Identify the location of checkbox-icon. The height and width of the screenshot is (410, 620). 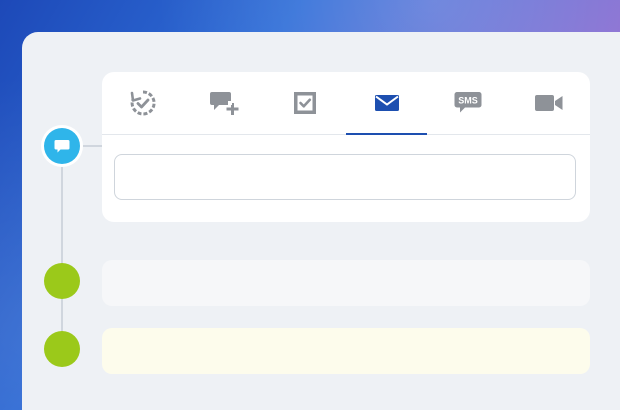
(305, 103).